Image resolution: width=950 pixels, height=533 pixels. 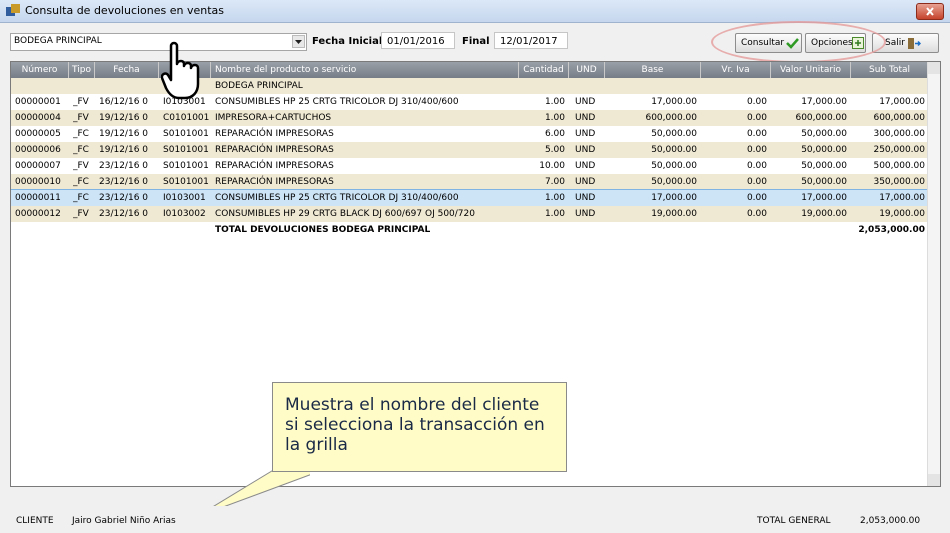 I want to click on col-numero: Número, so click(x=40, y=70).